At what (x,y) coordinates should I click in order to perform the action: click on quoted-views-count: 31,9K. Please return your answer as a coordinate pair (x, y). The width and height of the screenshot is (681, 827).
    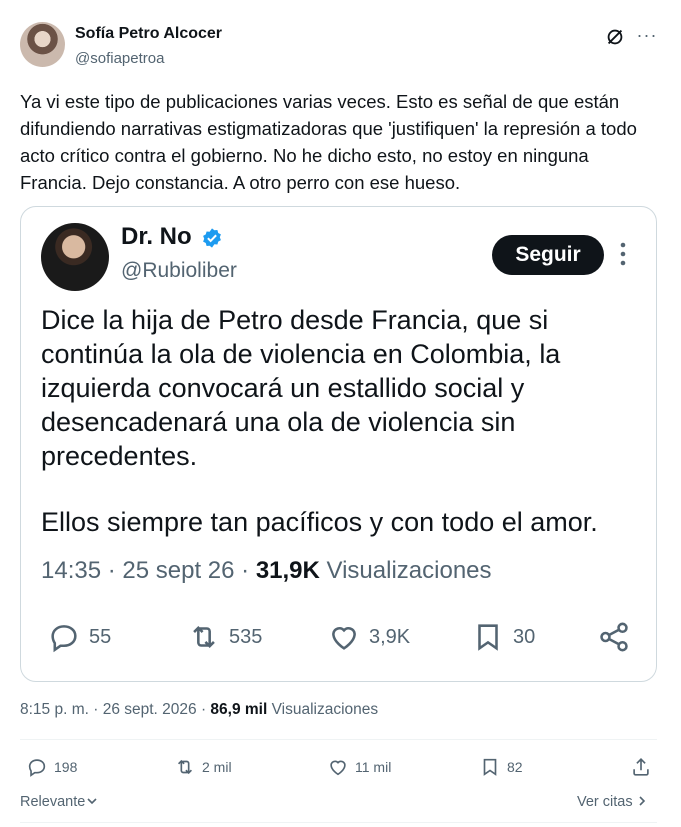
    Looking at the image, I should click on (287, 570).